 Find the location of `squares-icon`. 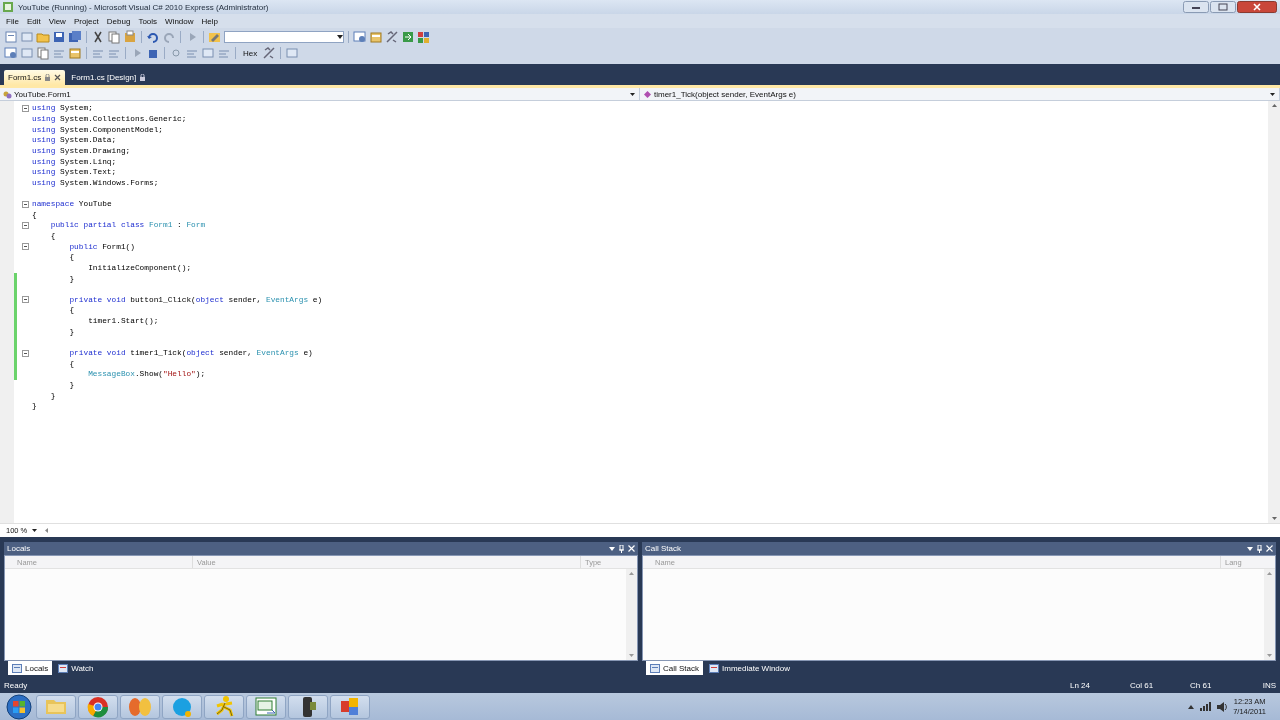

squares-icon is located at coordinates (424, 37).